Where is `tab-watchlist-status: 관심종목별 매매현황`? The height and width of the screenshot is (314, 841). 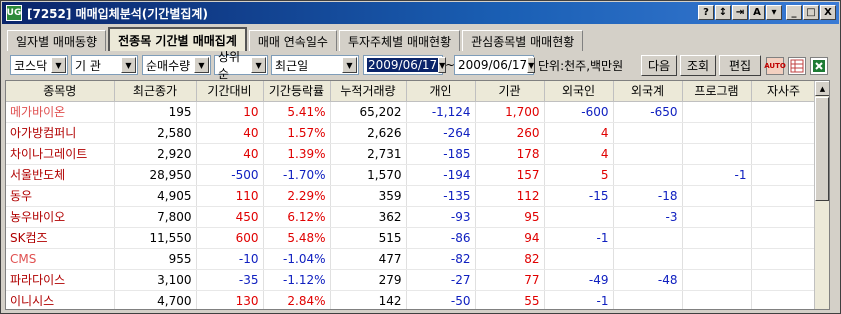 tab-watchlist-status: 관심종목별 매매현황 is located at coordinates (523, 40).